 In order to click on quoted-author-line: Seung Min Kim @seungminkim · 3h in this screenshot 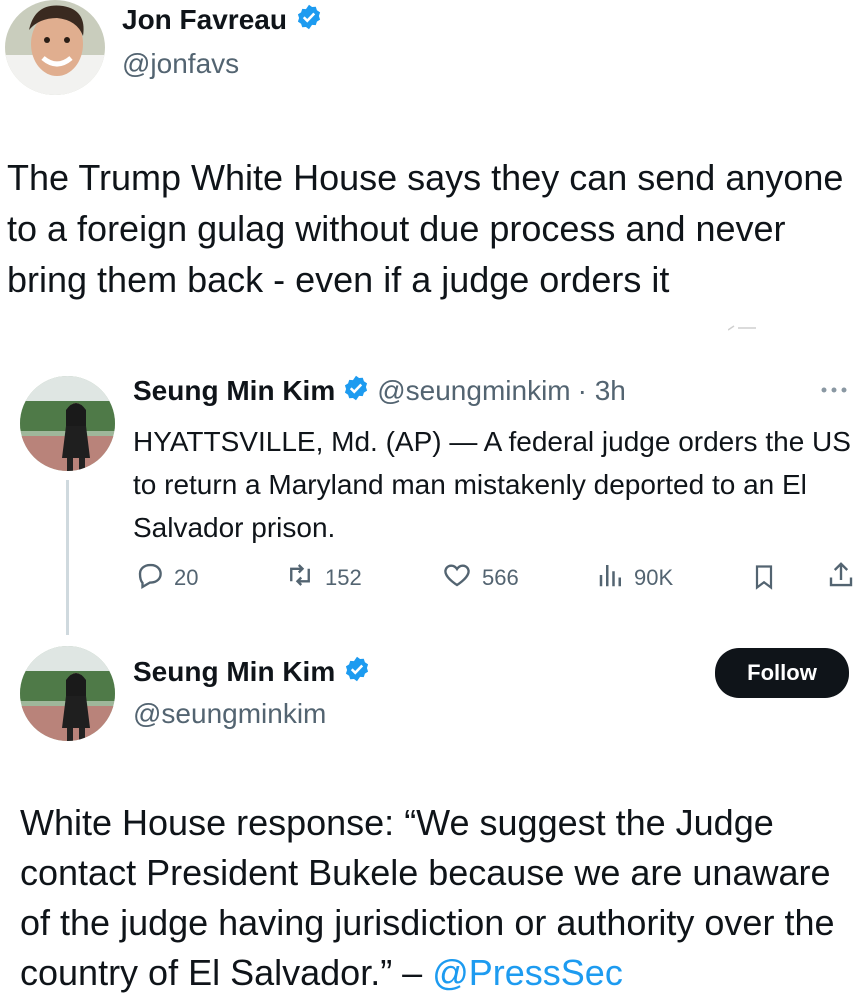, I will do `click(379, 390)`.